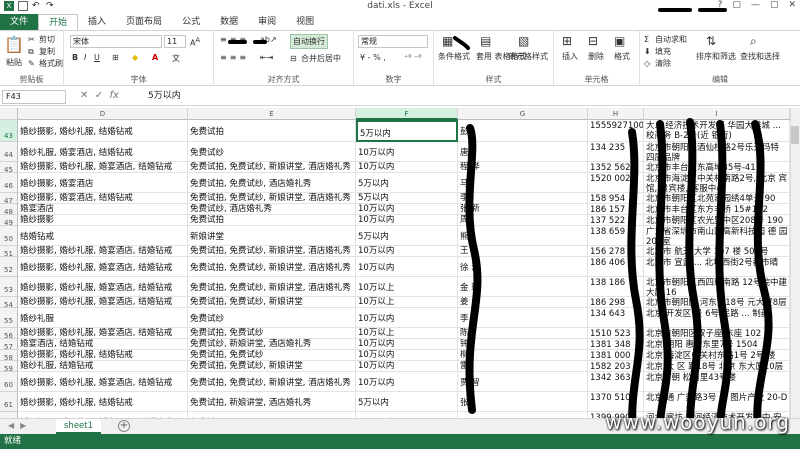  Describe the element at coordinates (717, 366) in the screenshot. I see `cell-i: 北京 大 区 路18号 北京 东大厦10层` at that location.